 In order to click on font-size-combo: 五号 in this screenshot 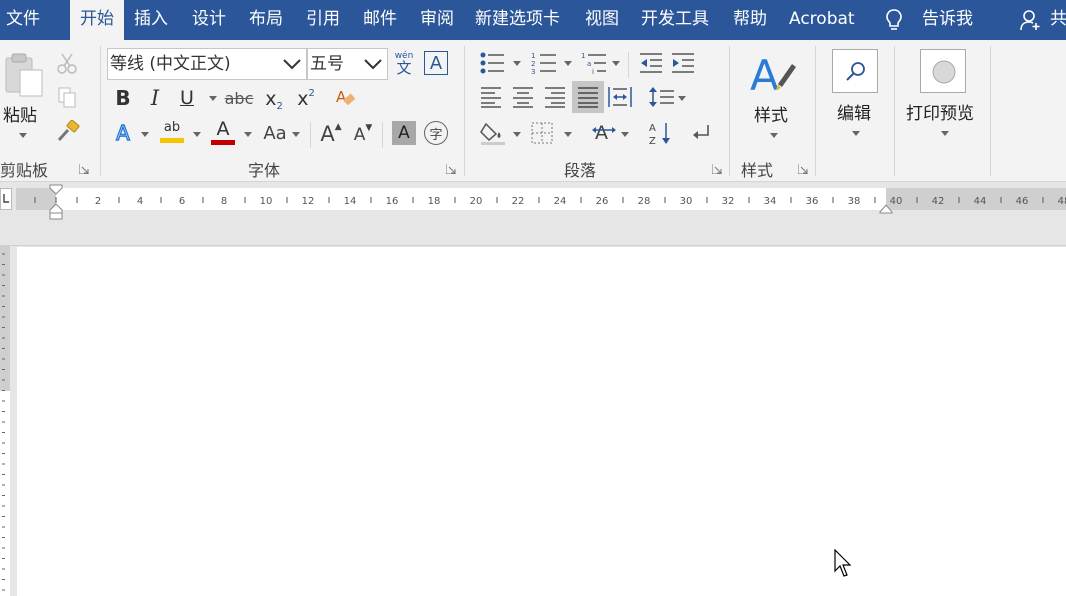, I will do `click(347, 64)`.